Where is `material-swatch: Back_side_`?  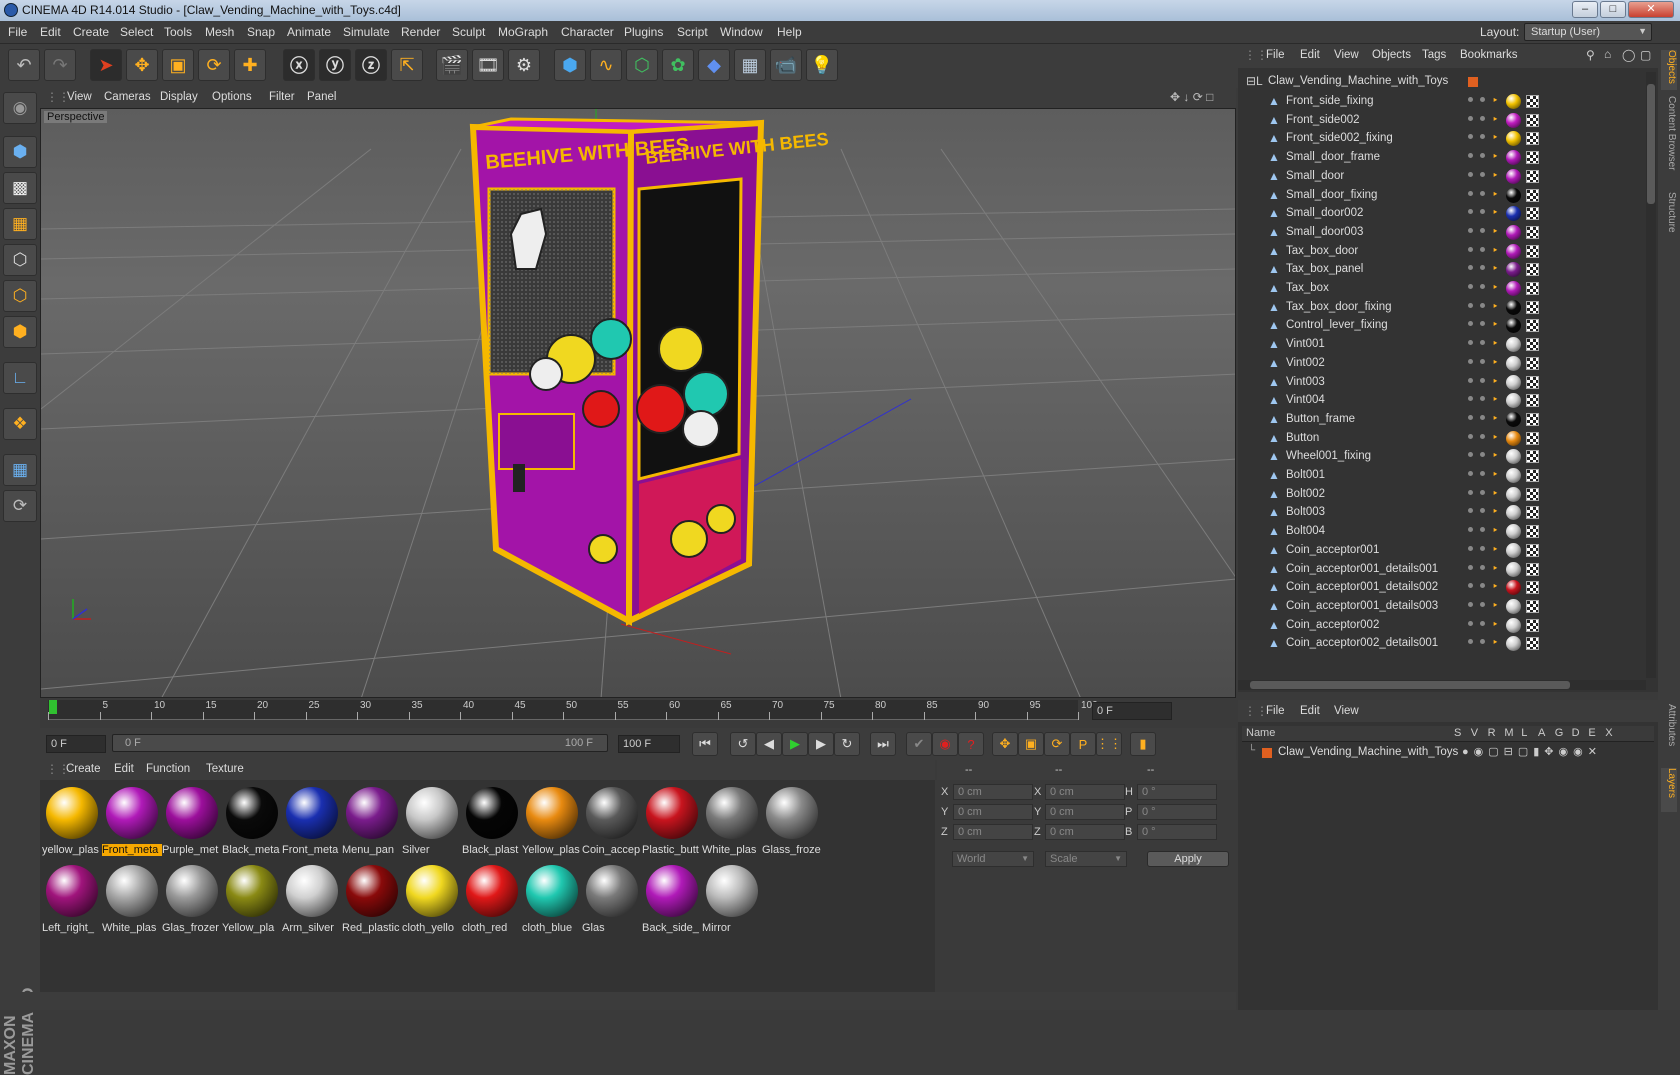
material-swatch: Back_side_ is located at coordinates (672, 900).